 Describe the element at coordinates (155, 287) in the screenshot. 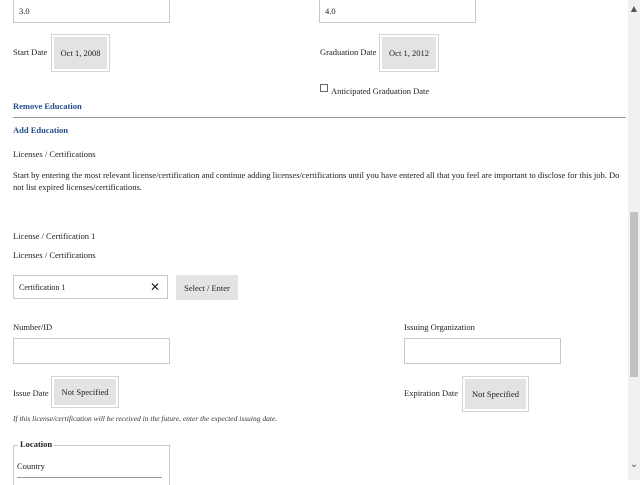

I see `close-icon: ✕` at that location.